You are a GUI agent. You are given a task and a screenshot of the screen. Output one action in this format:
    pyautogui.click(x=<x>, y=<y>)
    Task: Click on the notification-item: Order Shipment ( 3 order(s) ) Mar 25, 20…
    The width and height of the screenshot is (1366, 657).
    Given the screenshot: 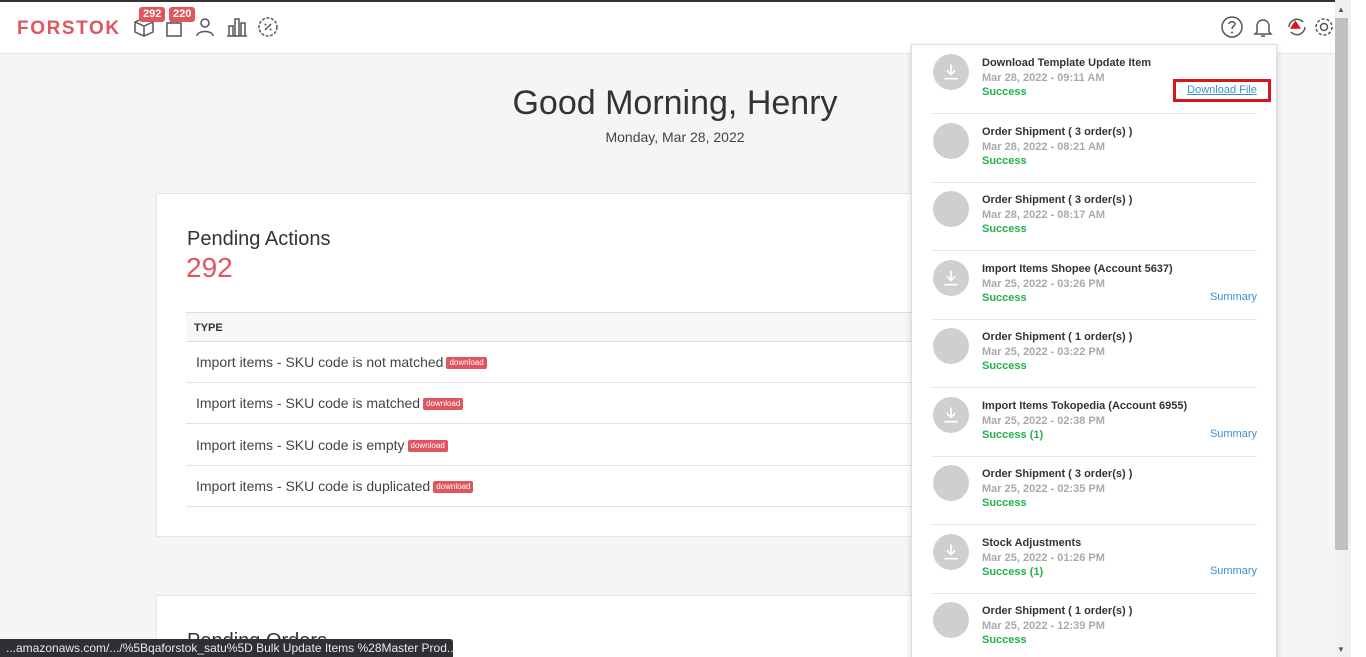 What is the action you would take?
    pyautogui.click(x=1094, y=490)
    